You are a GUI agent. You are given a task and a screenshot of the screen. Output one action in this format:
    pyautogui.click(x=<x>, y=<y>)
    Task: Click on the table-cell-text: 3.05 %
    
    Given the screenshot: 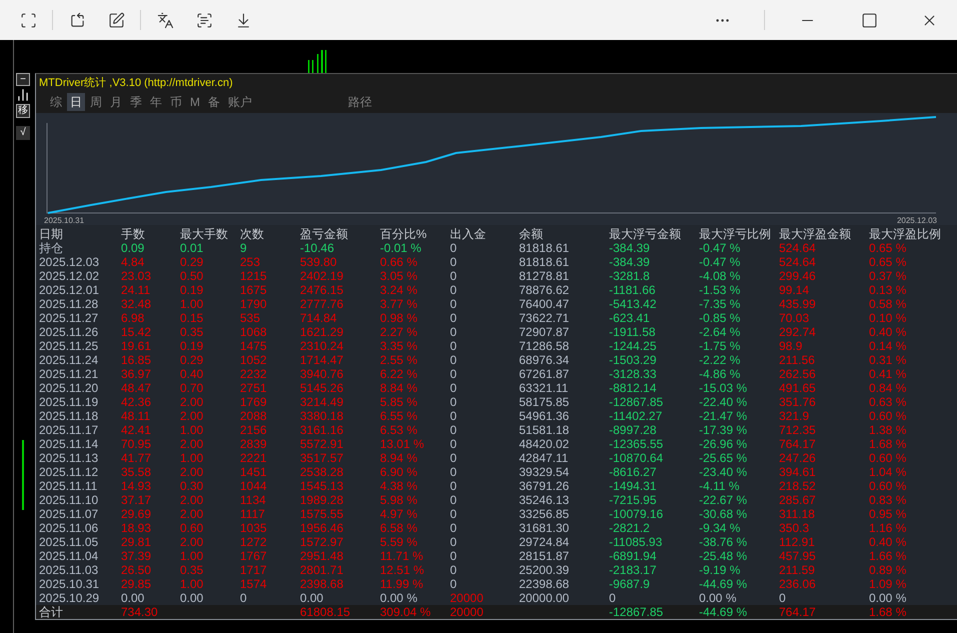 What is the action you would take?
    pyautogui.click(x=399, y=276)
    